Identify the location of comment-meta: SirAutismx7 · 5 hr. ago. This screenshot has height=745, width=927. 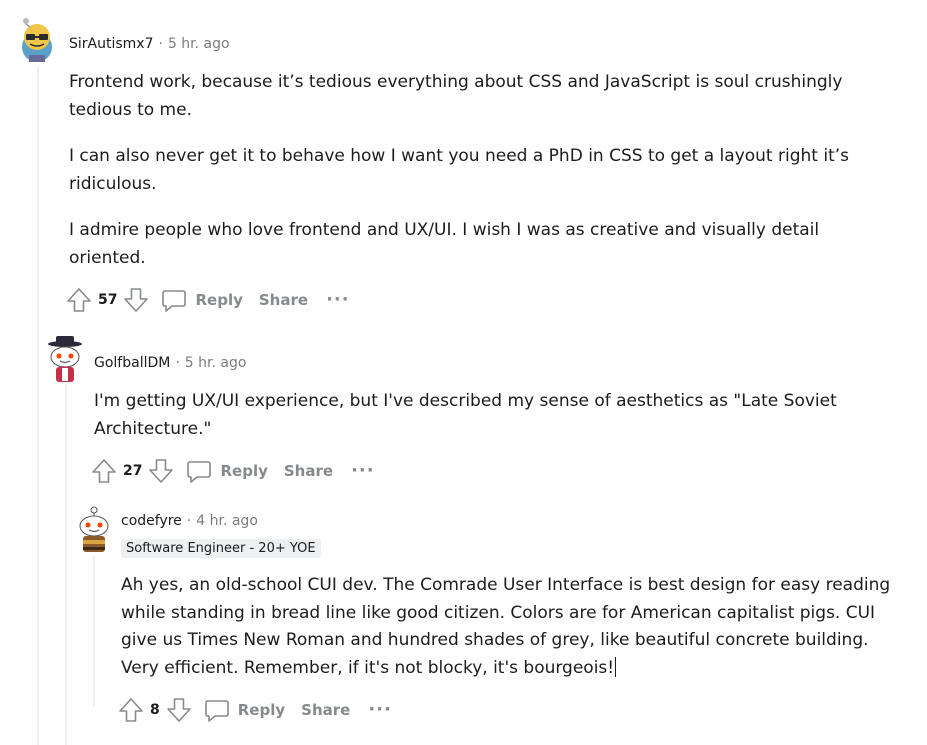
(149, 44).